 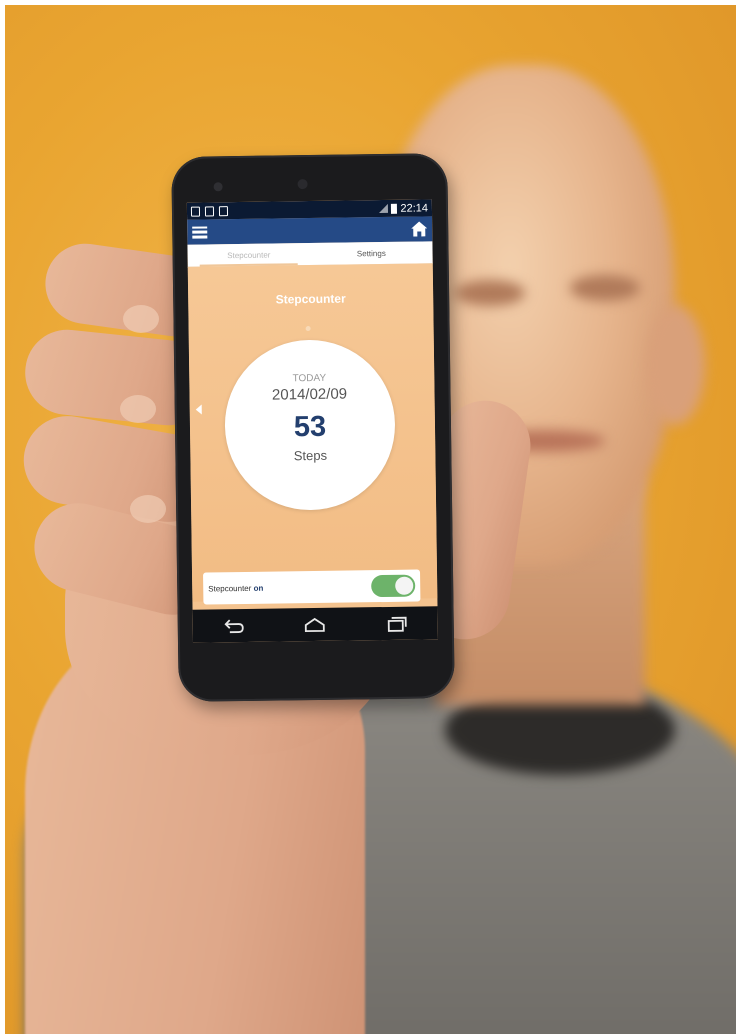 What do you see at coordinates (397, 623) in the screenshot?
I see `recents-icon` at bounding box center [397, 623].